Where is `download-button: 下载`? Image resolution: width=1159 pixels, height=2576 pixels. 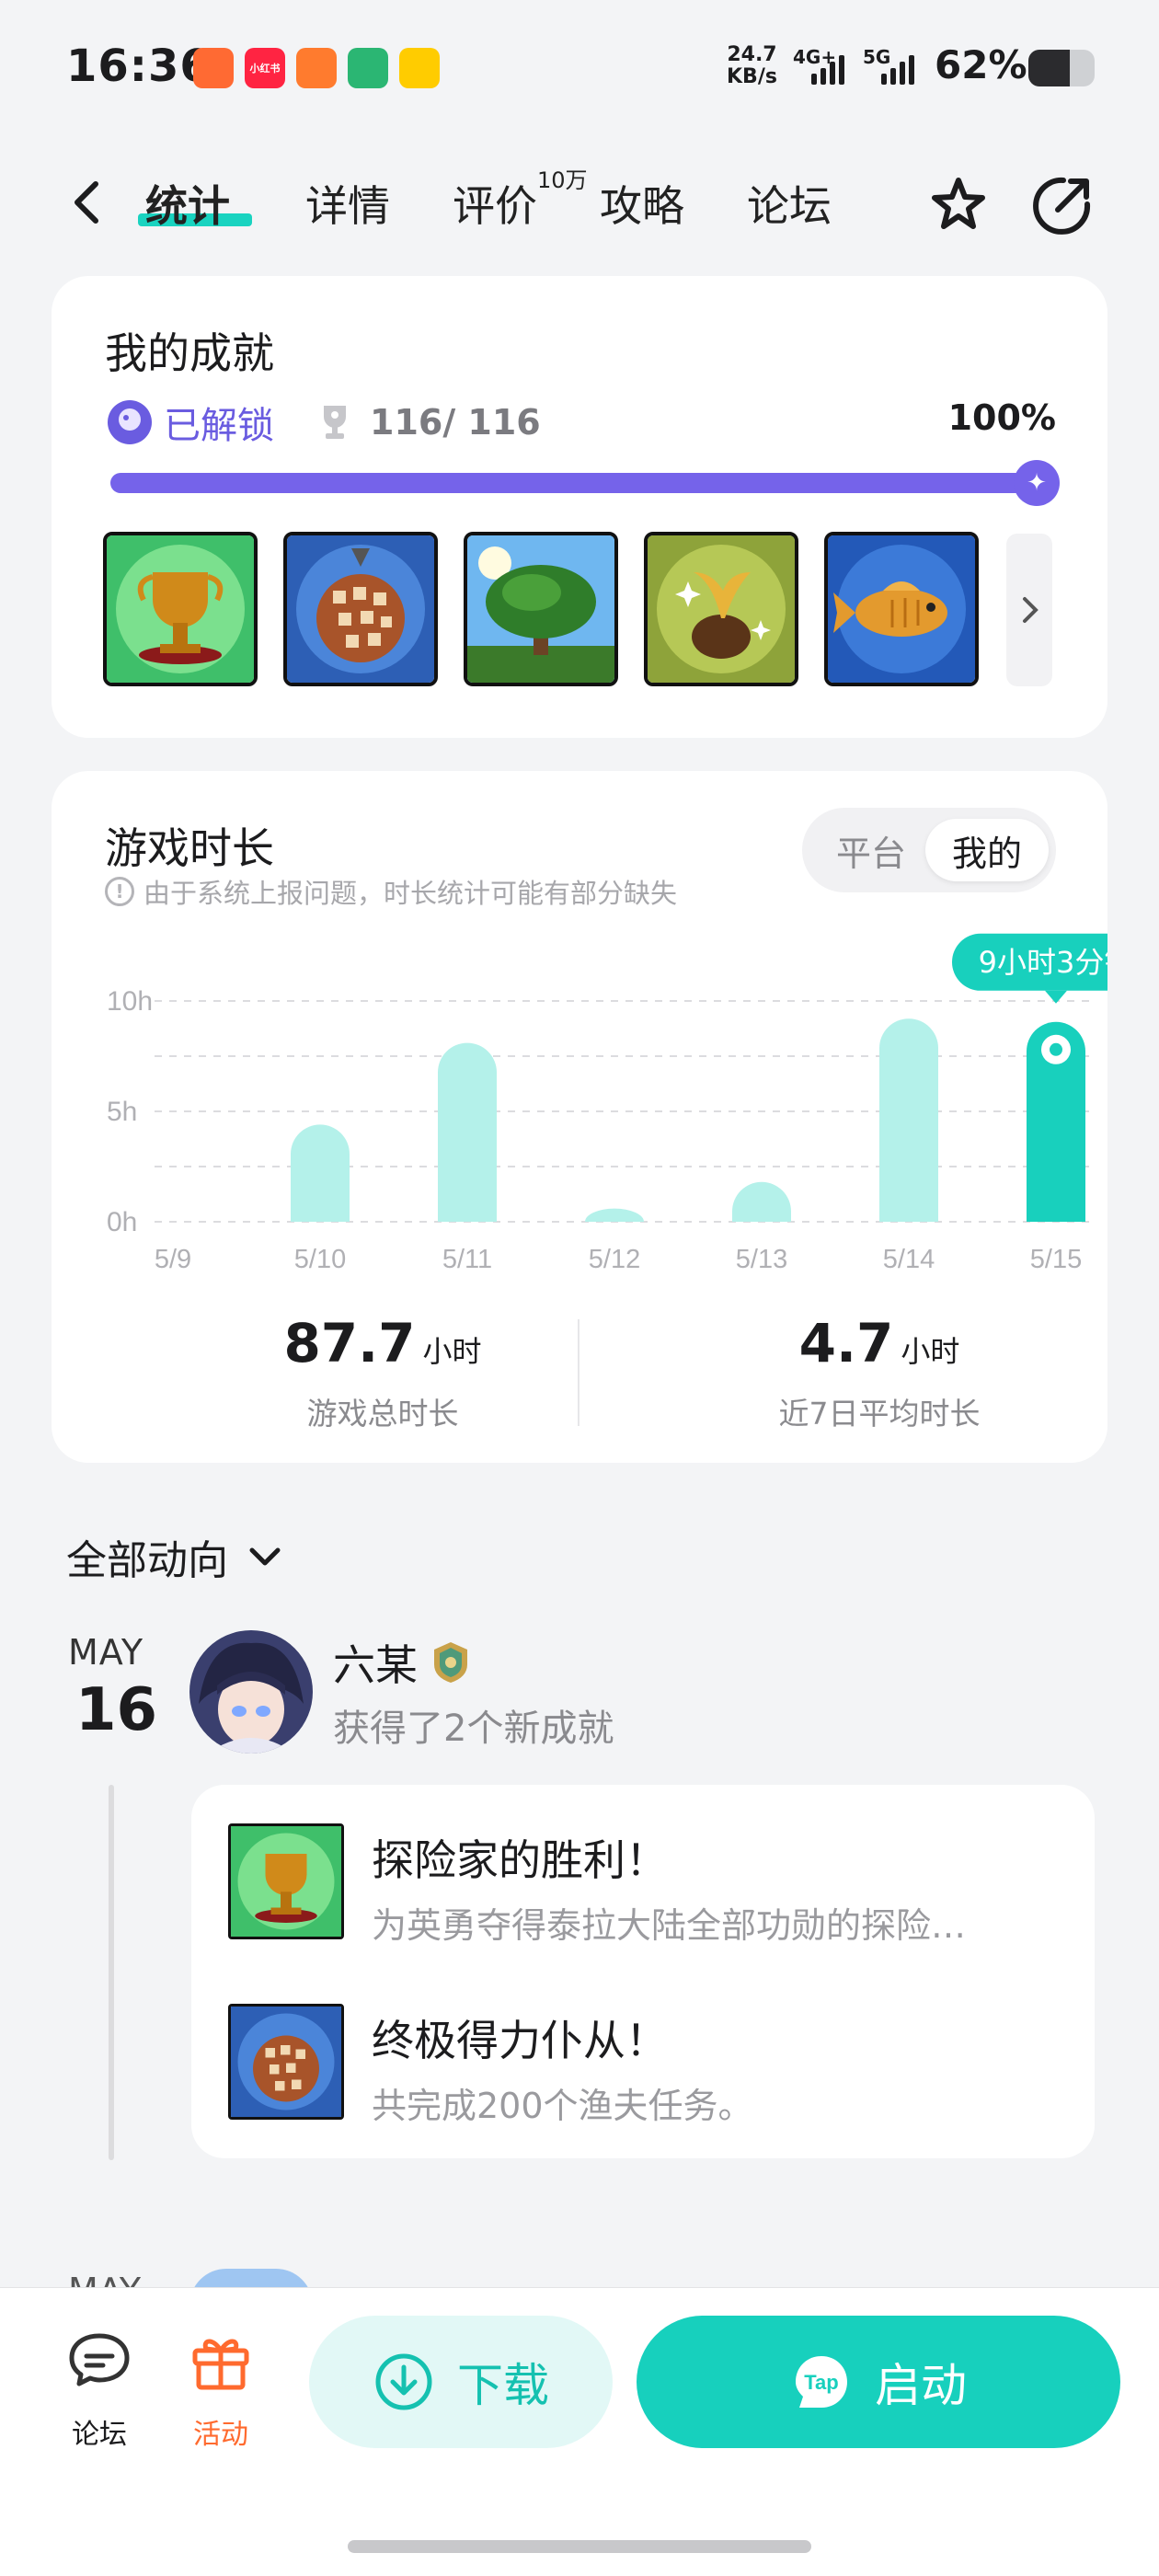 download-button: 下载 is located at coordinates (461, 2382).